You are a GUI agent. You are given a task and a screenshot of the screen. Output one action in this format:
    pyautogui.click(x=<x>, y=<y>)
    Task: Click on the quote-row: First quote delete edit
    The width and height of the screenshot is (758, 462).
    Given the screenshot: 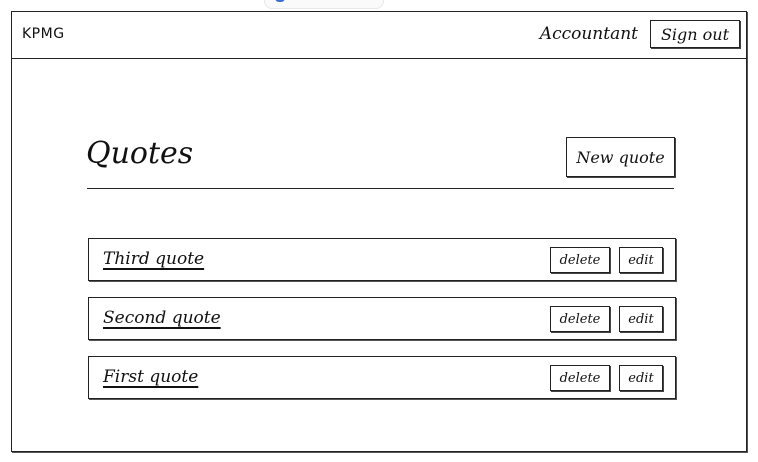 What is the action you would take?
    pyautogui.click(x=382, y=377)
    